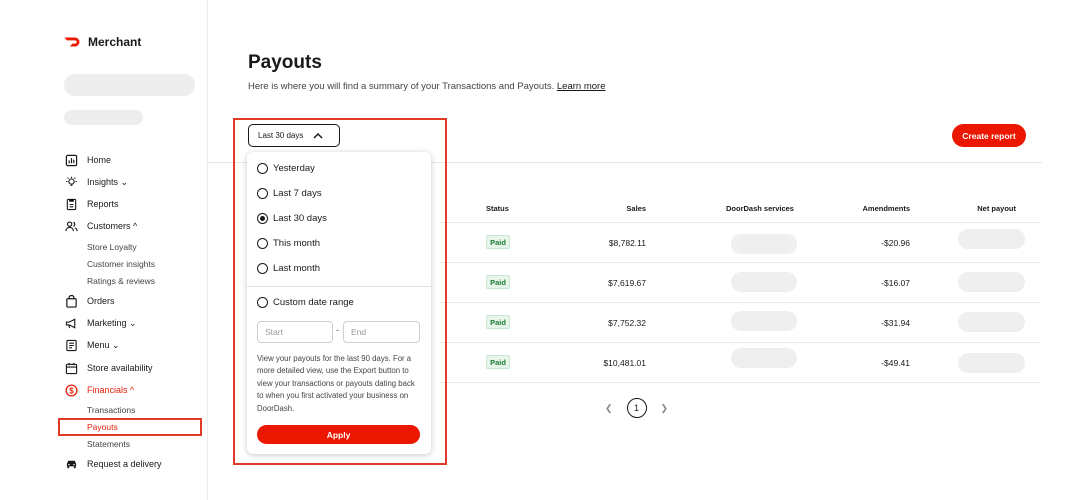 Image resolution: width=1080 pixels, height=500 pixels. Describe the element at coordinates (99, 160) in the screenshot. I see `sidebar-item-label: Home` at that location.